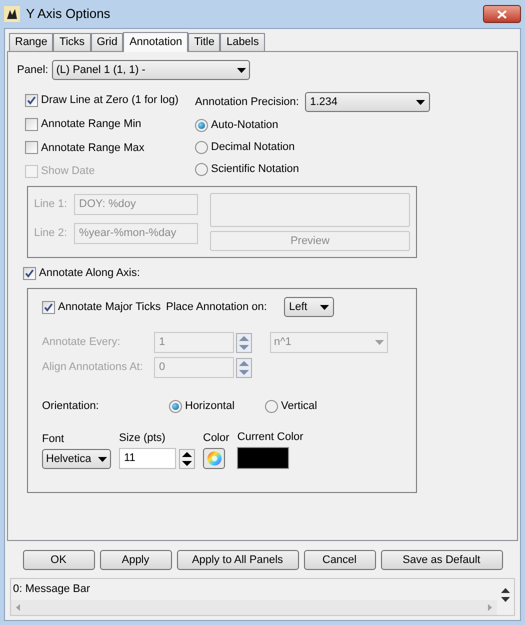 This screenshot has height=625, width=525. I want to click on scroll-right-icon, so click(490, 607).